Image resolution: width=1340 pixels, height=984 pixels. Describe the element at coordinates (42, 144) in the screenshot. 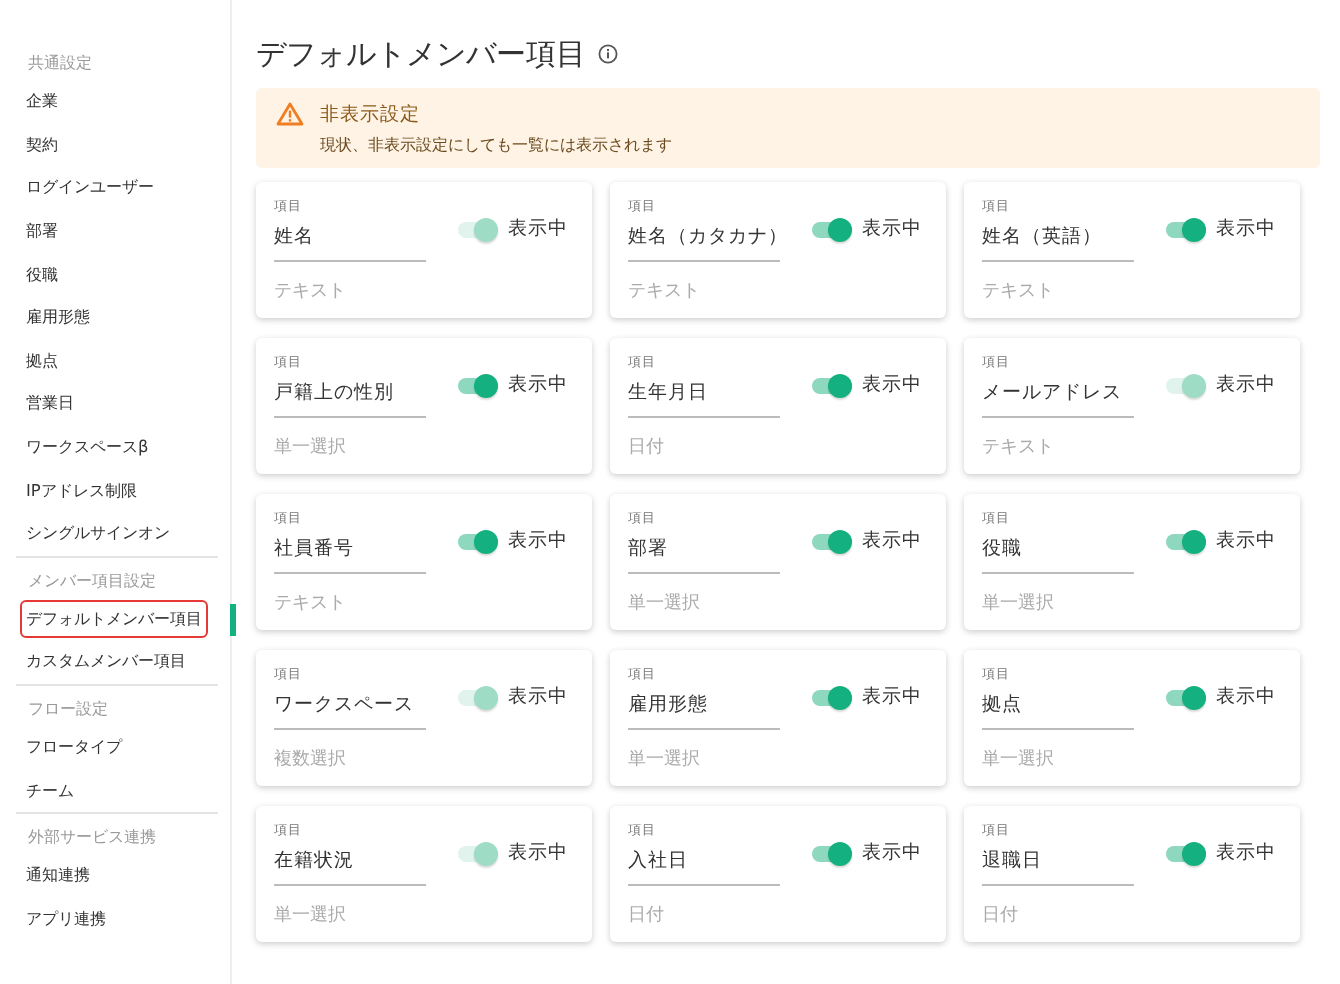

I see `sidebar-item: 契約` at that location.